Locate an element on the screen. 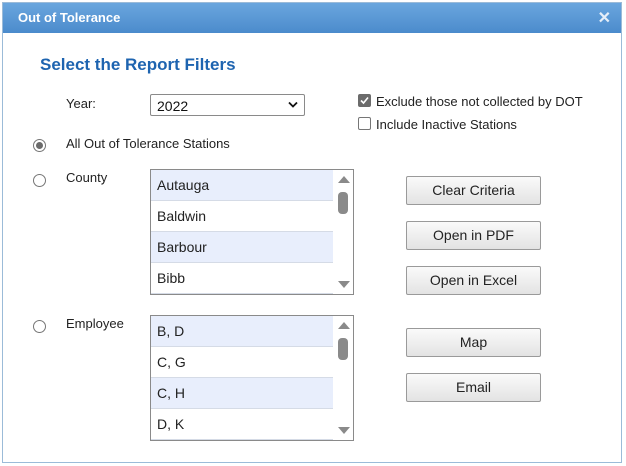 Image resolution: width=626 pixels, height=466 pixels. include-inactive-checkbox is located at coordinates (364, 123).